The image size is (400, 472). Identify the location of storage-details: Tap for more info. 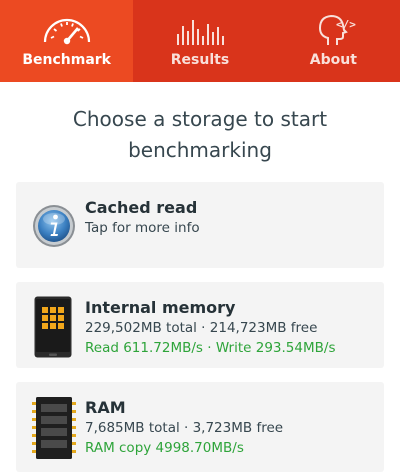
(142, 228).